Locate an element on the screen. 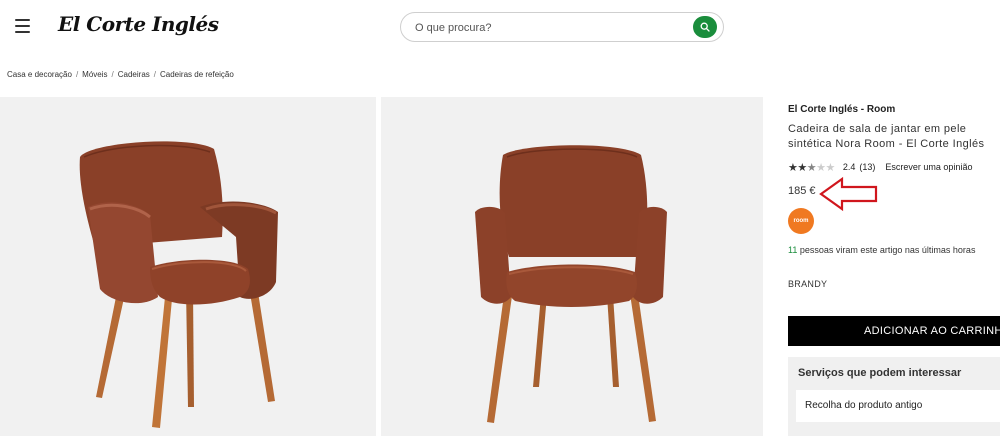 This screenshot has width=1000, height=436. search-bar is located at coordinates (562, 27).